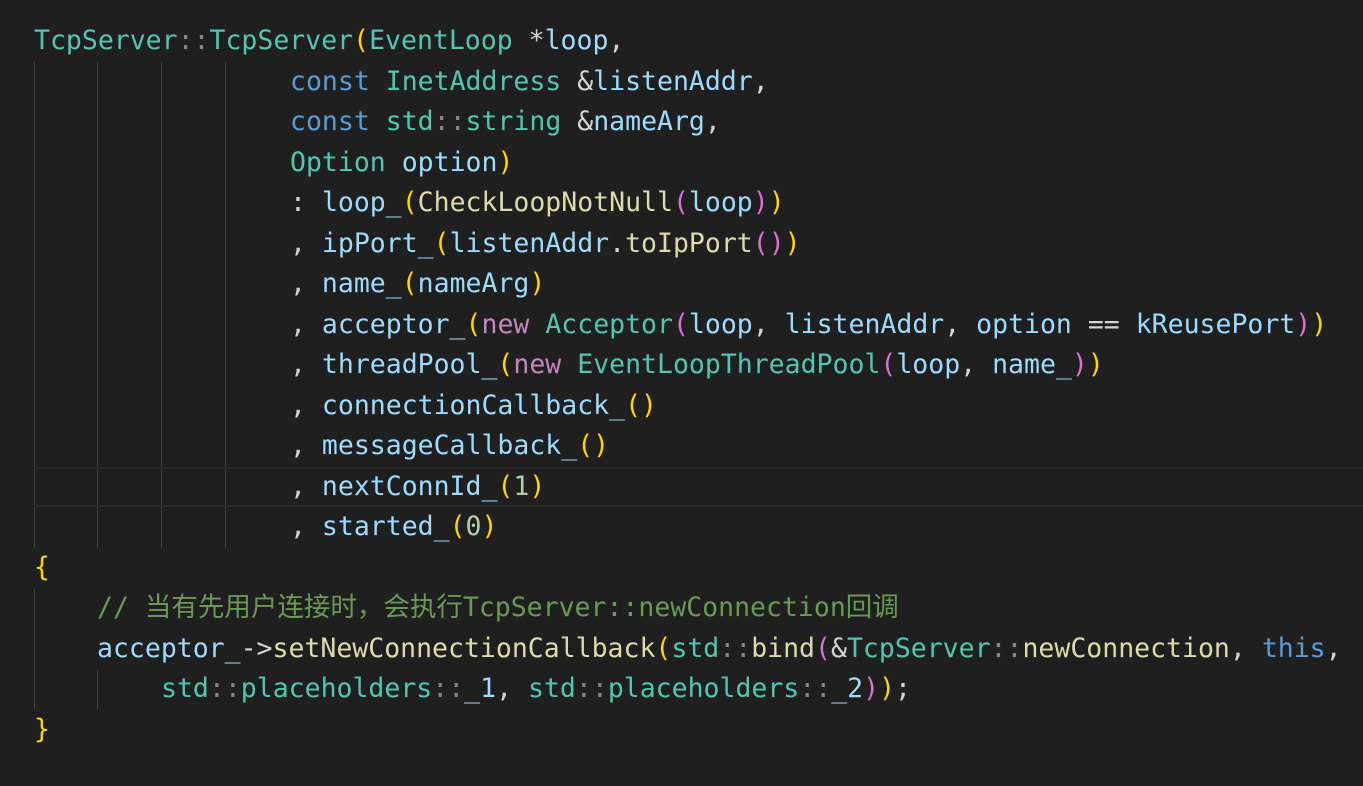 This screenshot has width=1363, height=786. Describe the element at coordinates (528, 40) in the screenshot. I see `code-token: *` at that location.